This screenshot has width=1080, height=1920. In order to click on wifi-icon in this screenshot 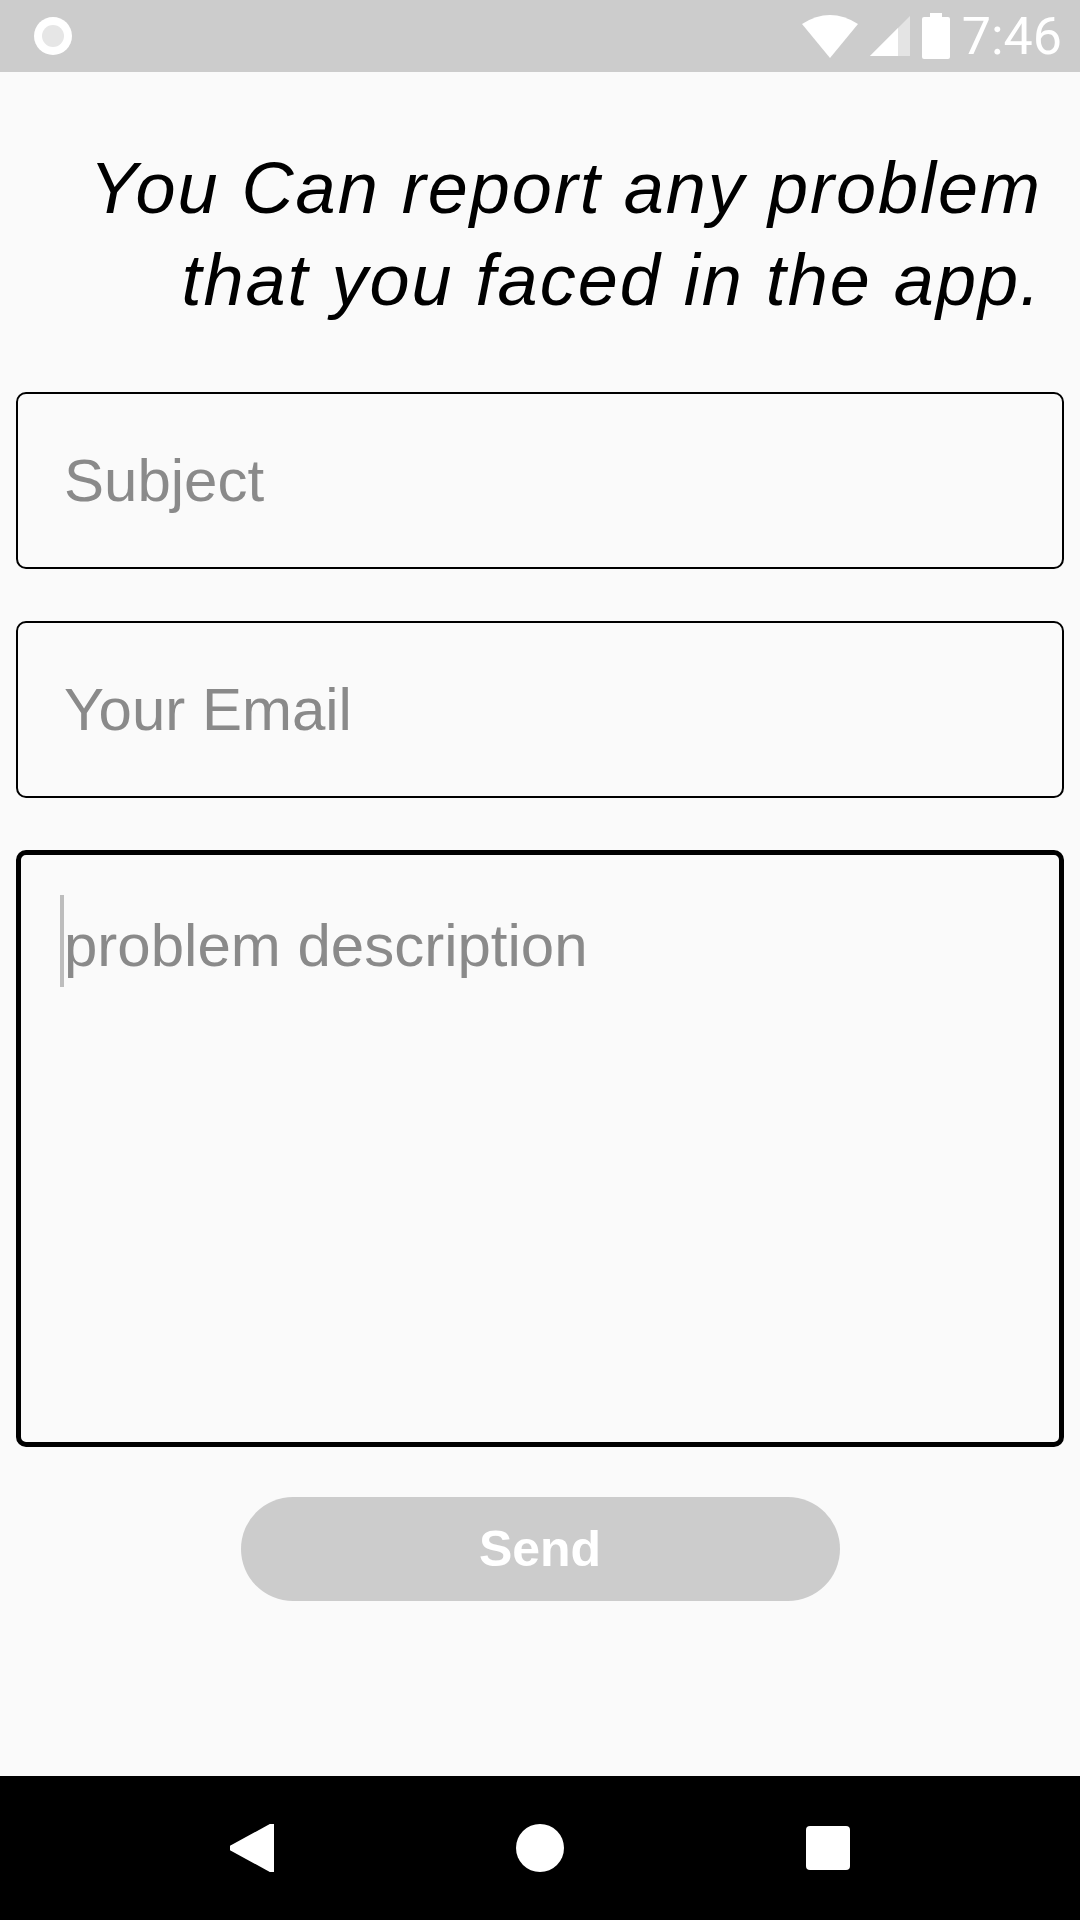, I will do `click(829, 36)`.